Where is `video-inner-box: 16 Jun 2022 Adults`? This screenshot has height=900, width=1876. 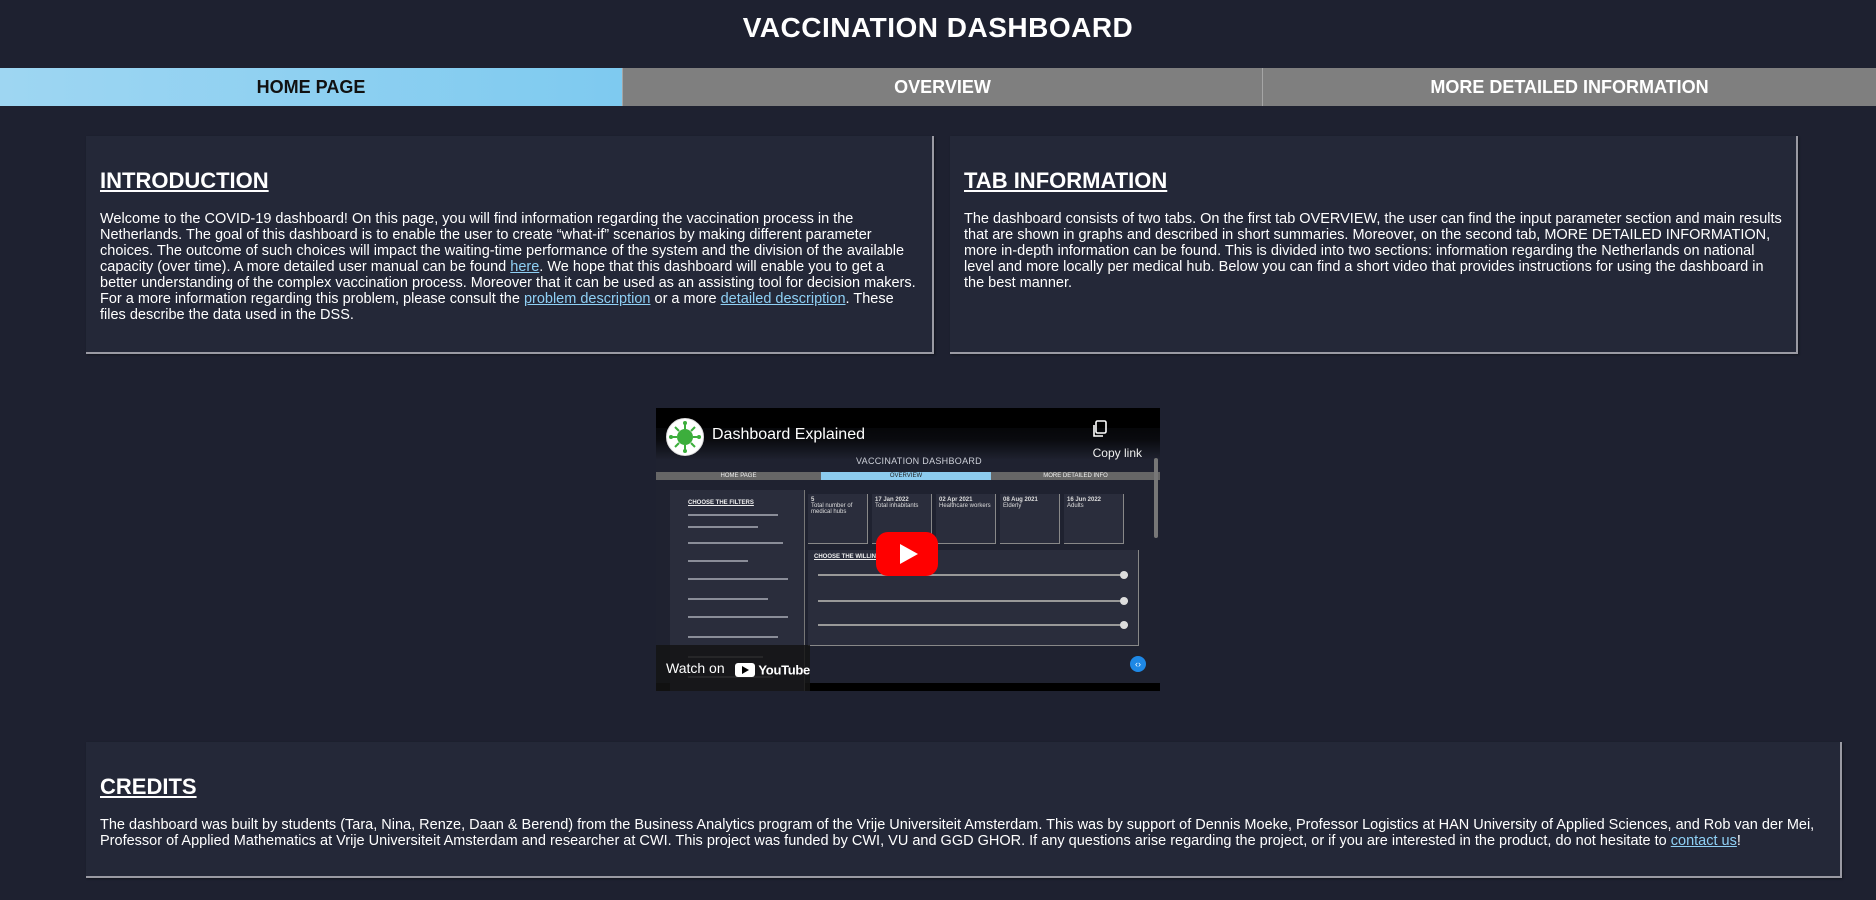
video-inner-box: 16 Jun 2022 Adults is located at coordinates (1094, 519).